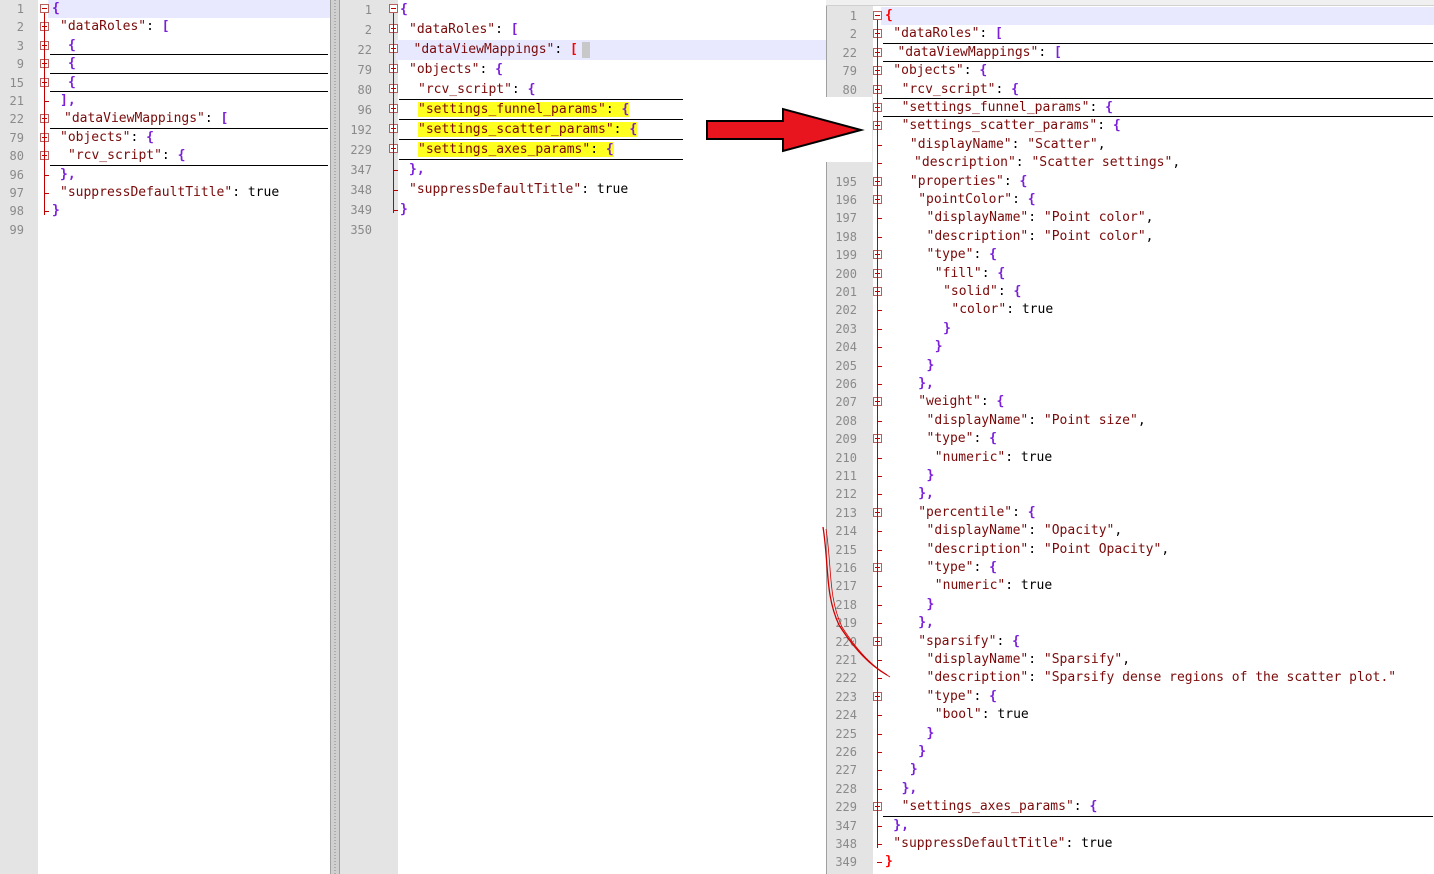  I want to click on line-number: 22, so click(16, 119).